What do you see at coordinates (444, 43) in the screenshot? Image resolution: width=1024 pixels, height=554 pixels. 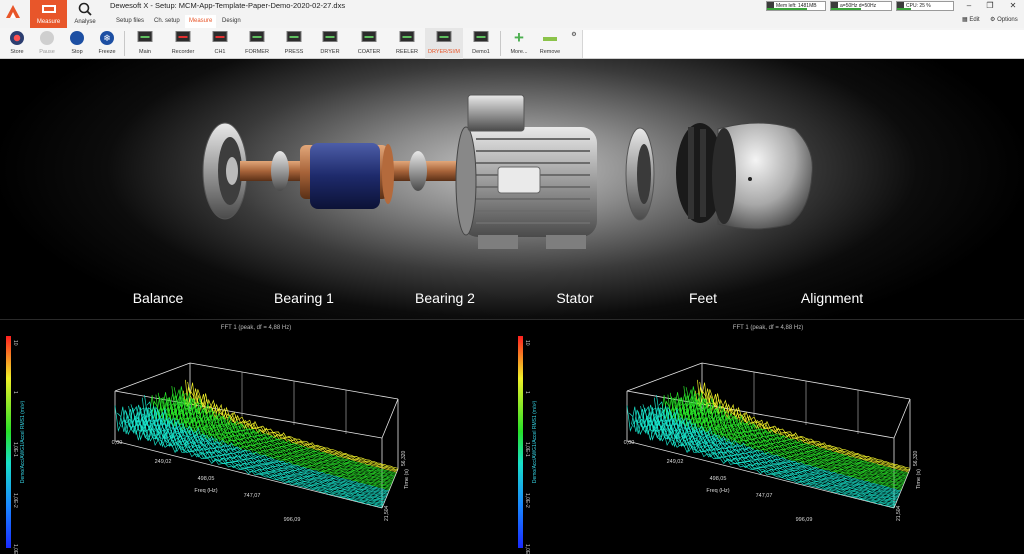 I see `screen-dryer-si-m: DRYER/SI/M` at bounding box center [444, 43].